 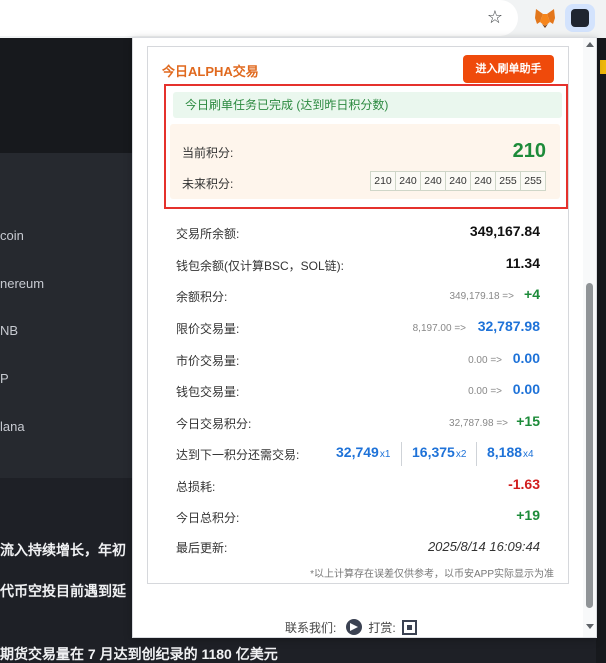 I want to click on next-level-multiplier: x2, so click(x=461, y=454).